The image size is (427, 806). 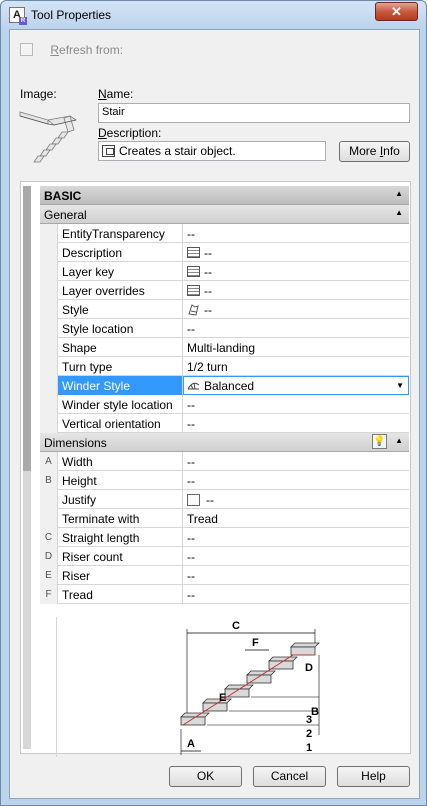 I want to click on ok-button: OK, so click(x=205, y=776).